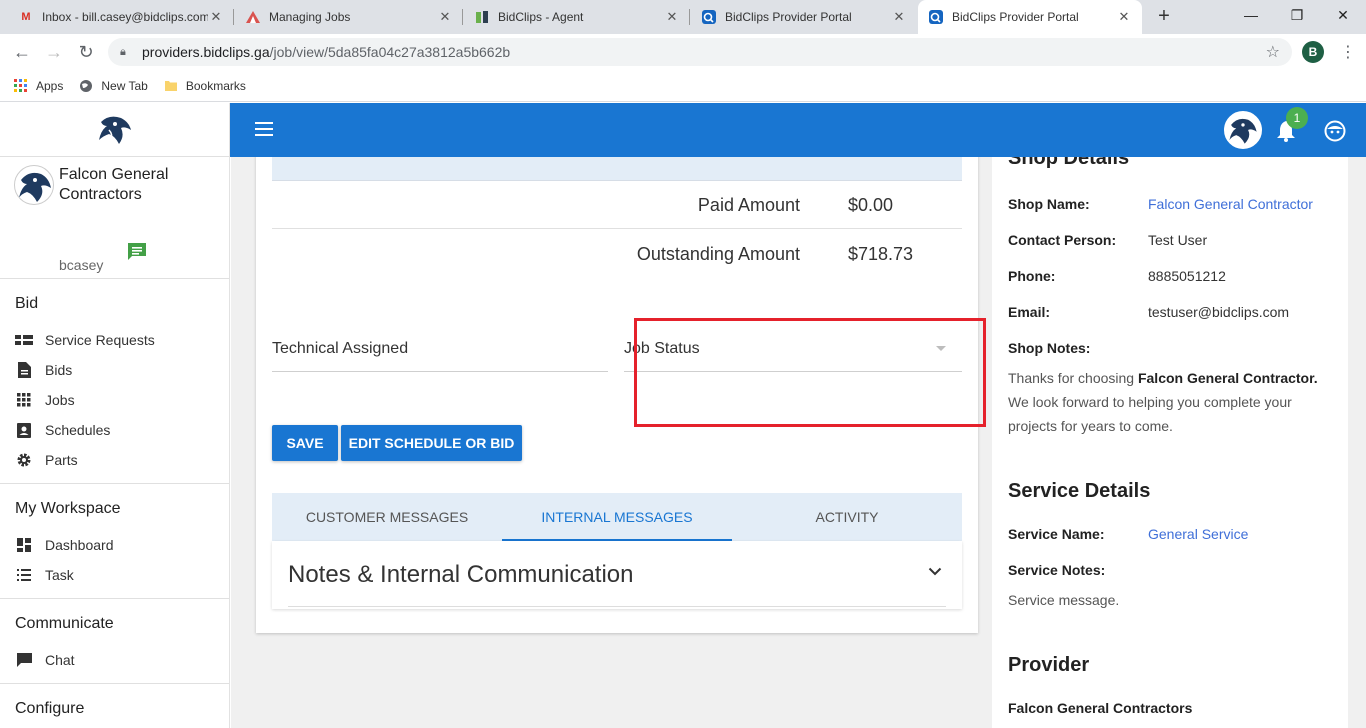 The width and height of the screenshot is (1366, 728). What do you see at coordinates (253, 17) in the screenshot?
I see `managing-icon` at bounding box center [253, 17].